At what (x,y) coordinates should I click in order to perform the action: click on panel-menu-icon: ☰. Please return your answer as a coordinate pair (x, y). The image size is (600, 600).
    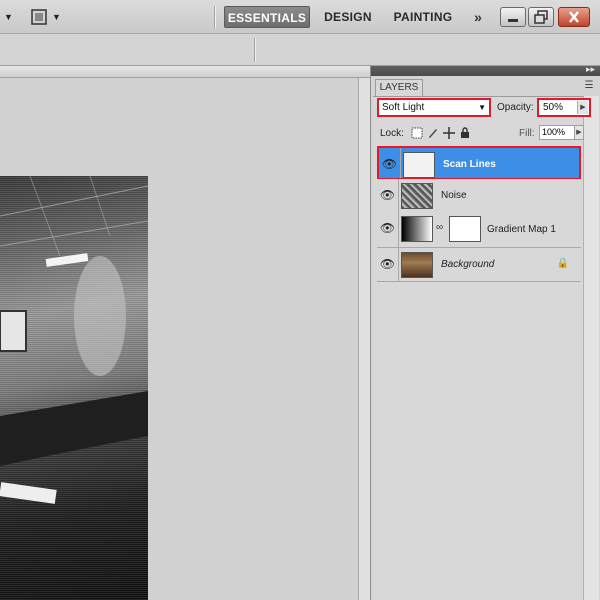
    Looking at the image, I should click on (589, 86).